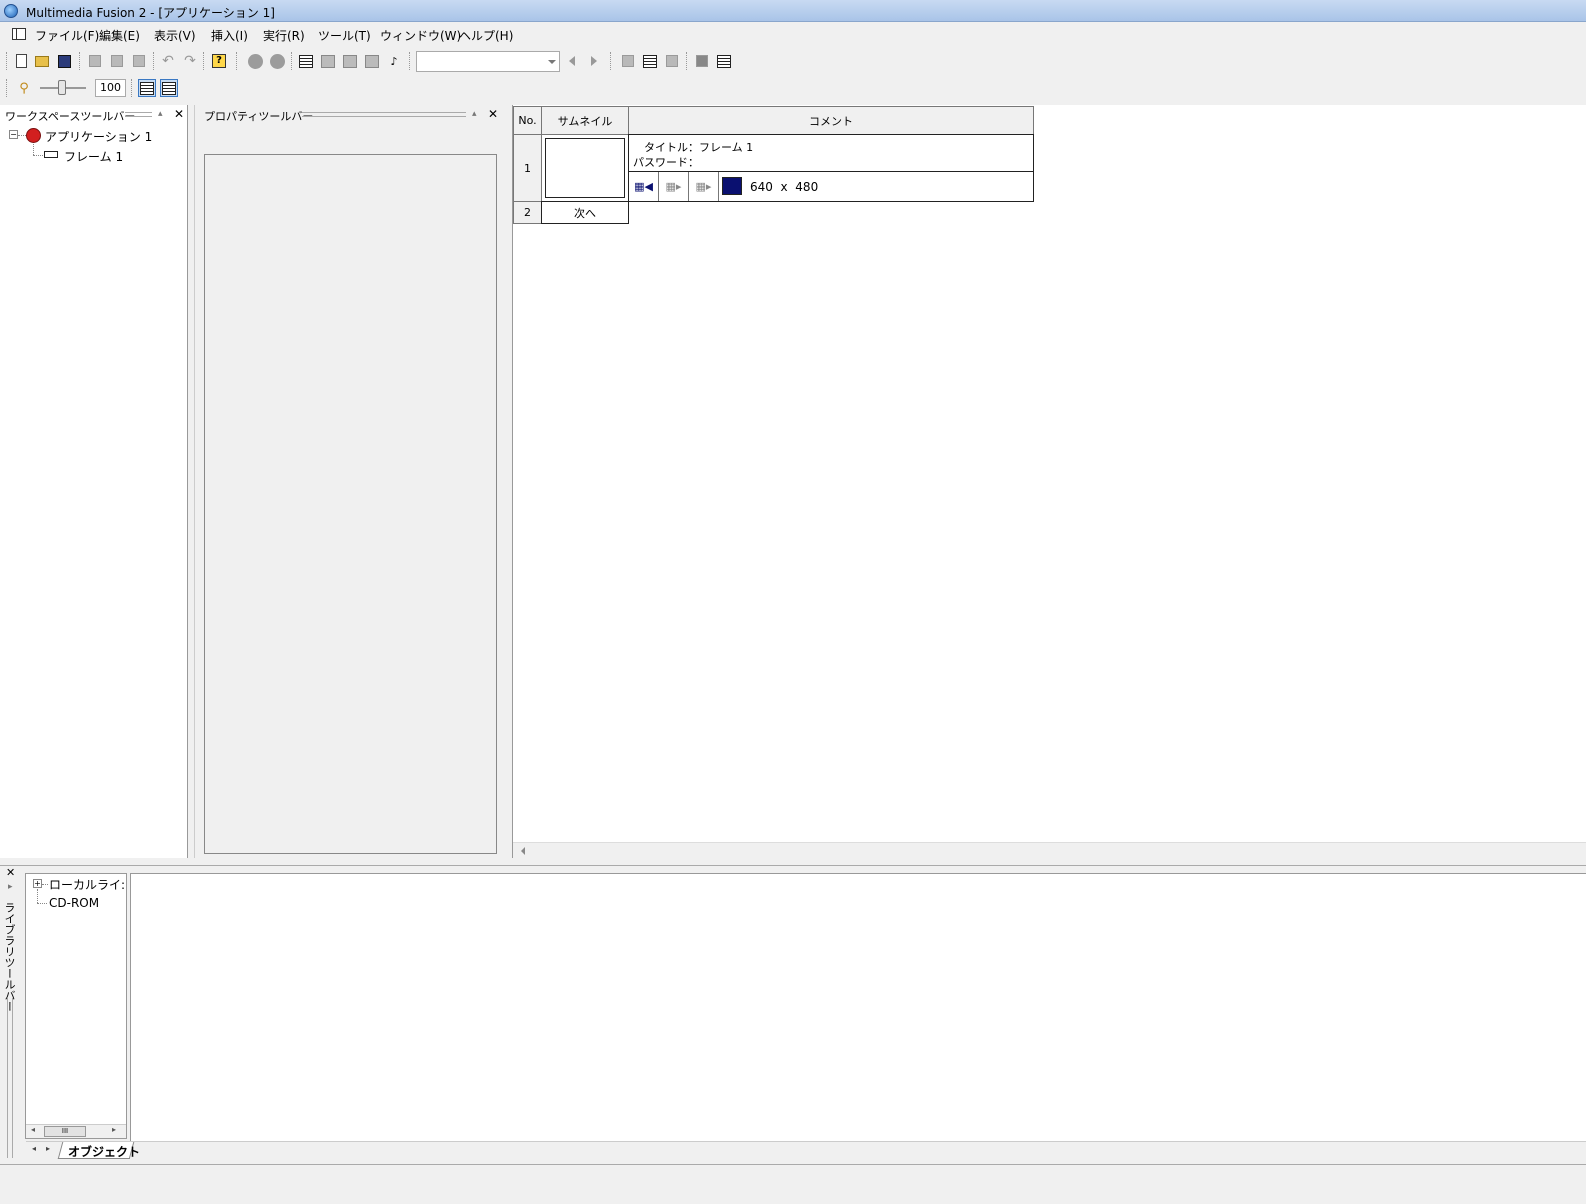  I want to click on tree-item-application: アプリケーション 1, so click(98, 136).